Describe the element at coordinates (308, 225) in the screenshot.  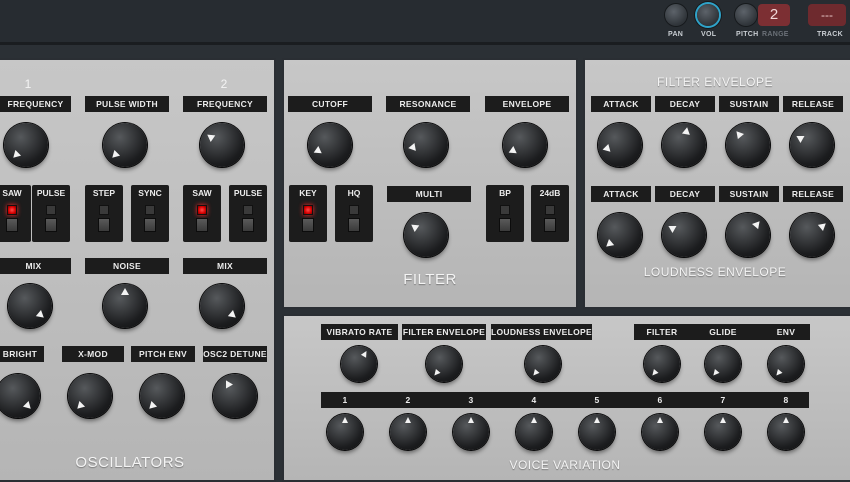
I see `key-key` at that location.